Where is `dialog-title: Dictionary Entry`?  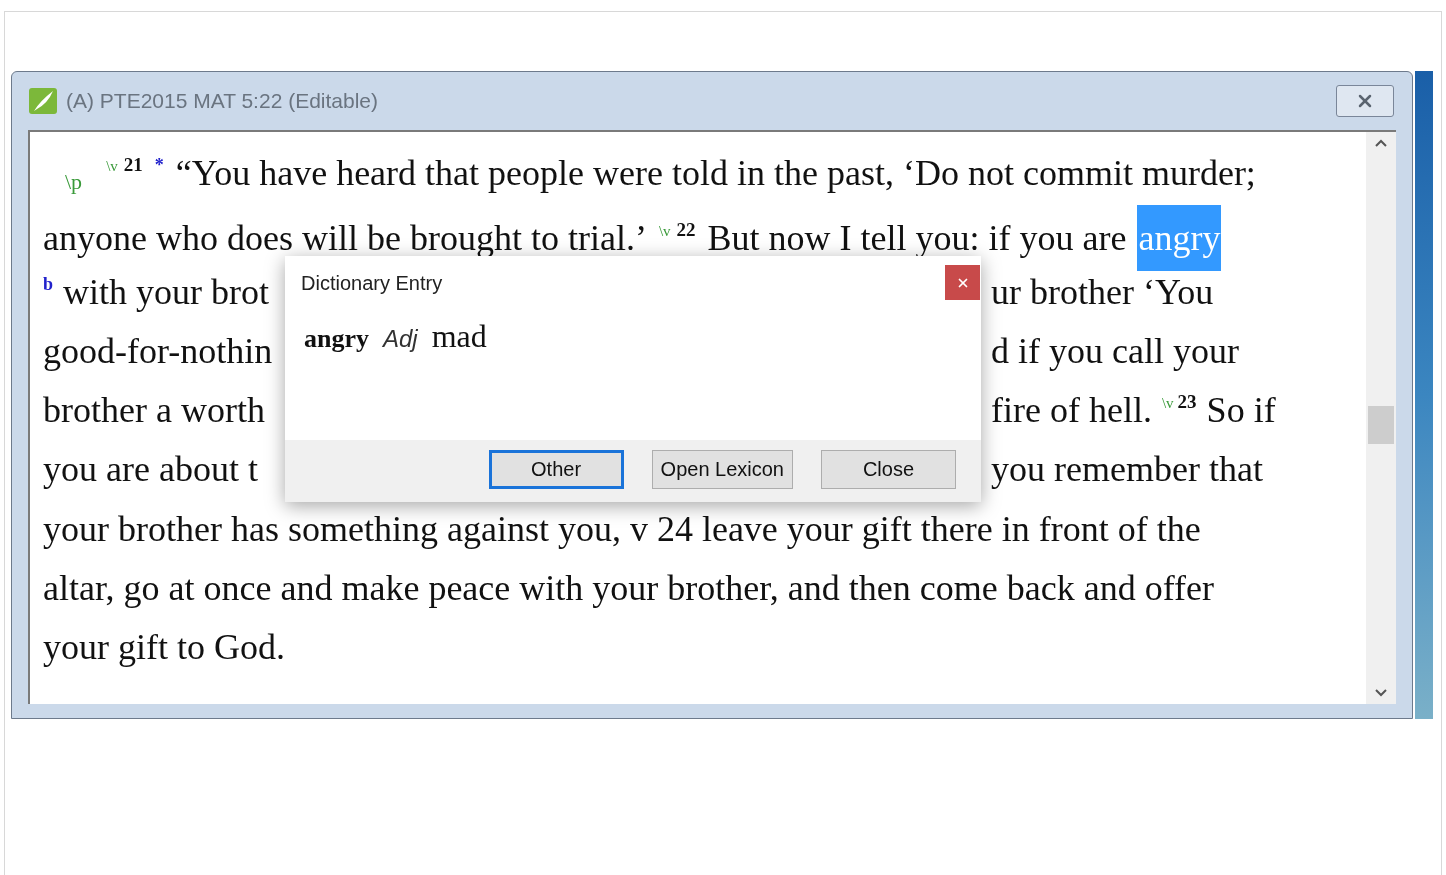
dialog-title: Dictionary Entry is located at coordinates (372, 283).